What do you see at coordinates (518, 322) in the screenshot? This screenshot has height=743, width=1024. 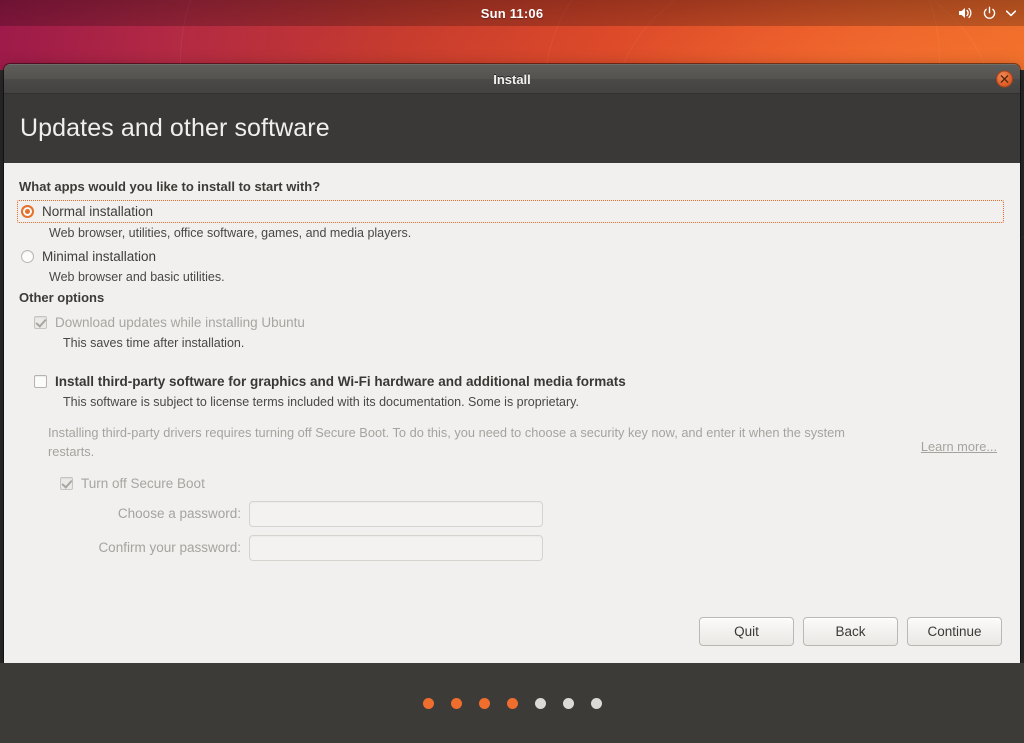 I see `checkbox-download-updates: Download updates while installing Ubuntu` at bounding box center [518, 322].